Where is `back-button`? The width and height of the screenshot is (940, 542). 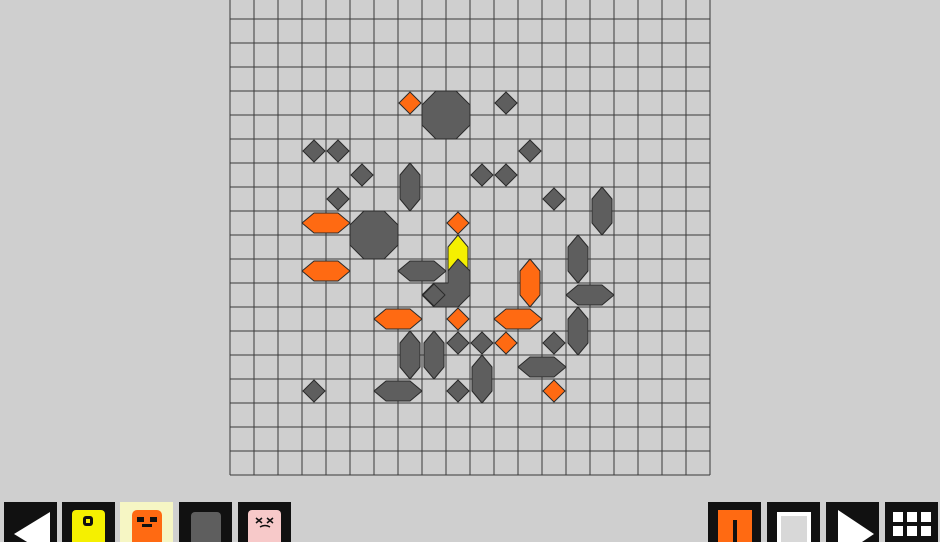 back-button is located at coordinates (30, 522).